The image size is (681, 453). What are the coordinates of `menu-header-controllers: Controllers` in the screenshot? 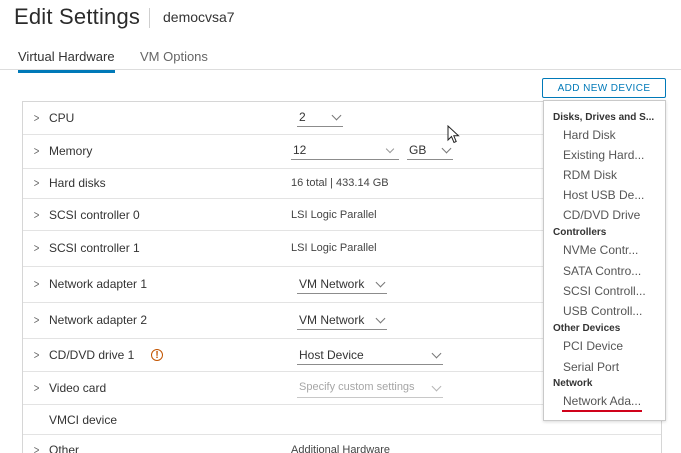 It's located at (580, 232).